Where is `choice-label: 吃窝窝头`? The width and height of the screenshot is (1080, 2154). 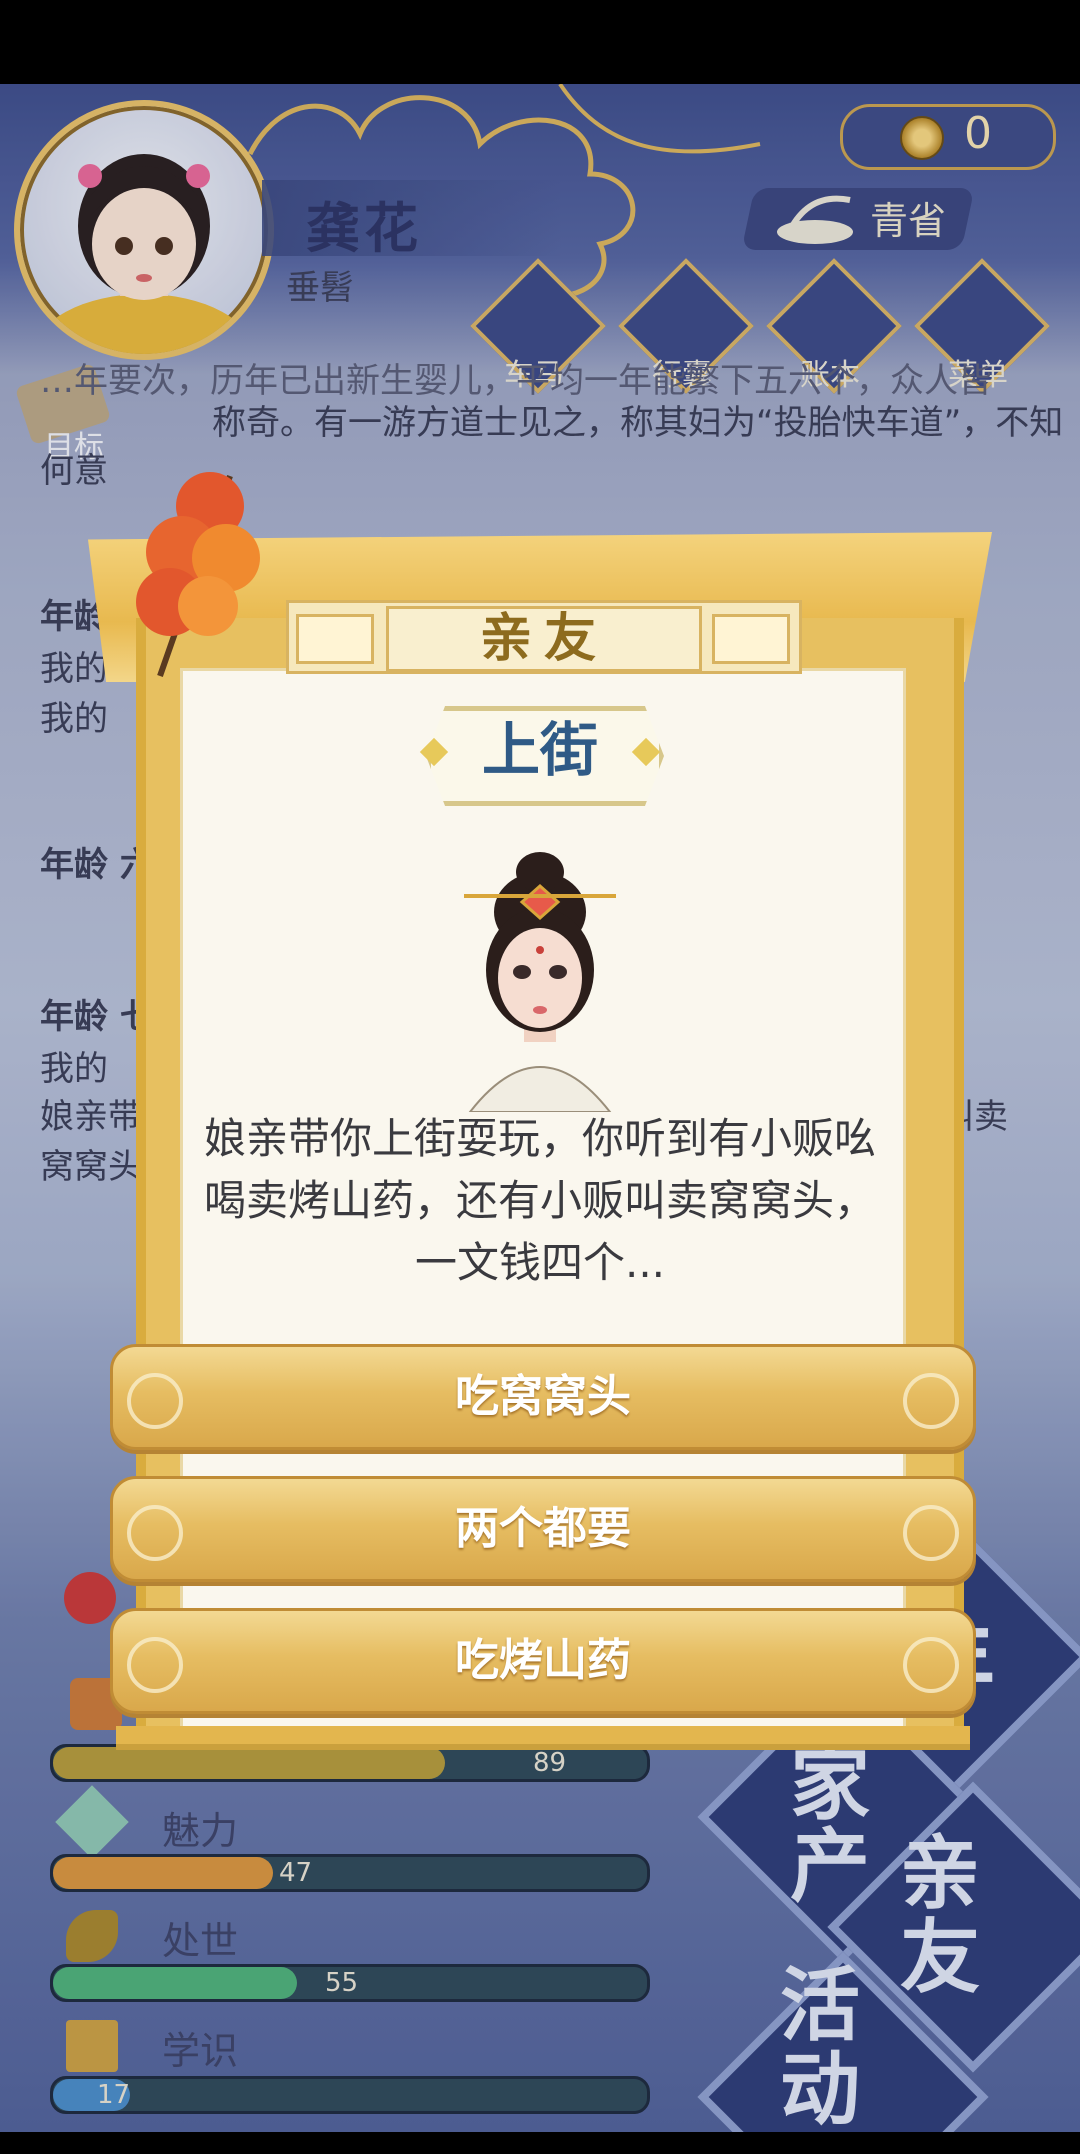 choice-label: 吃窝窝头 is located at coordinates (543, 1396).